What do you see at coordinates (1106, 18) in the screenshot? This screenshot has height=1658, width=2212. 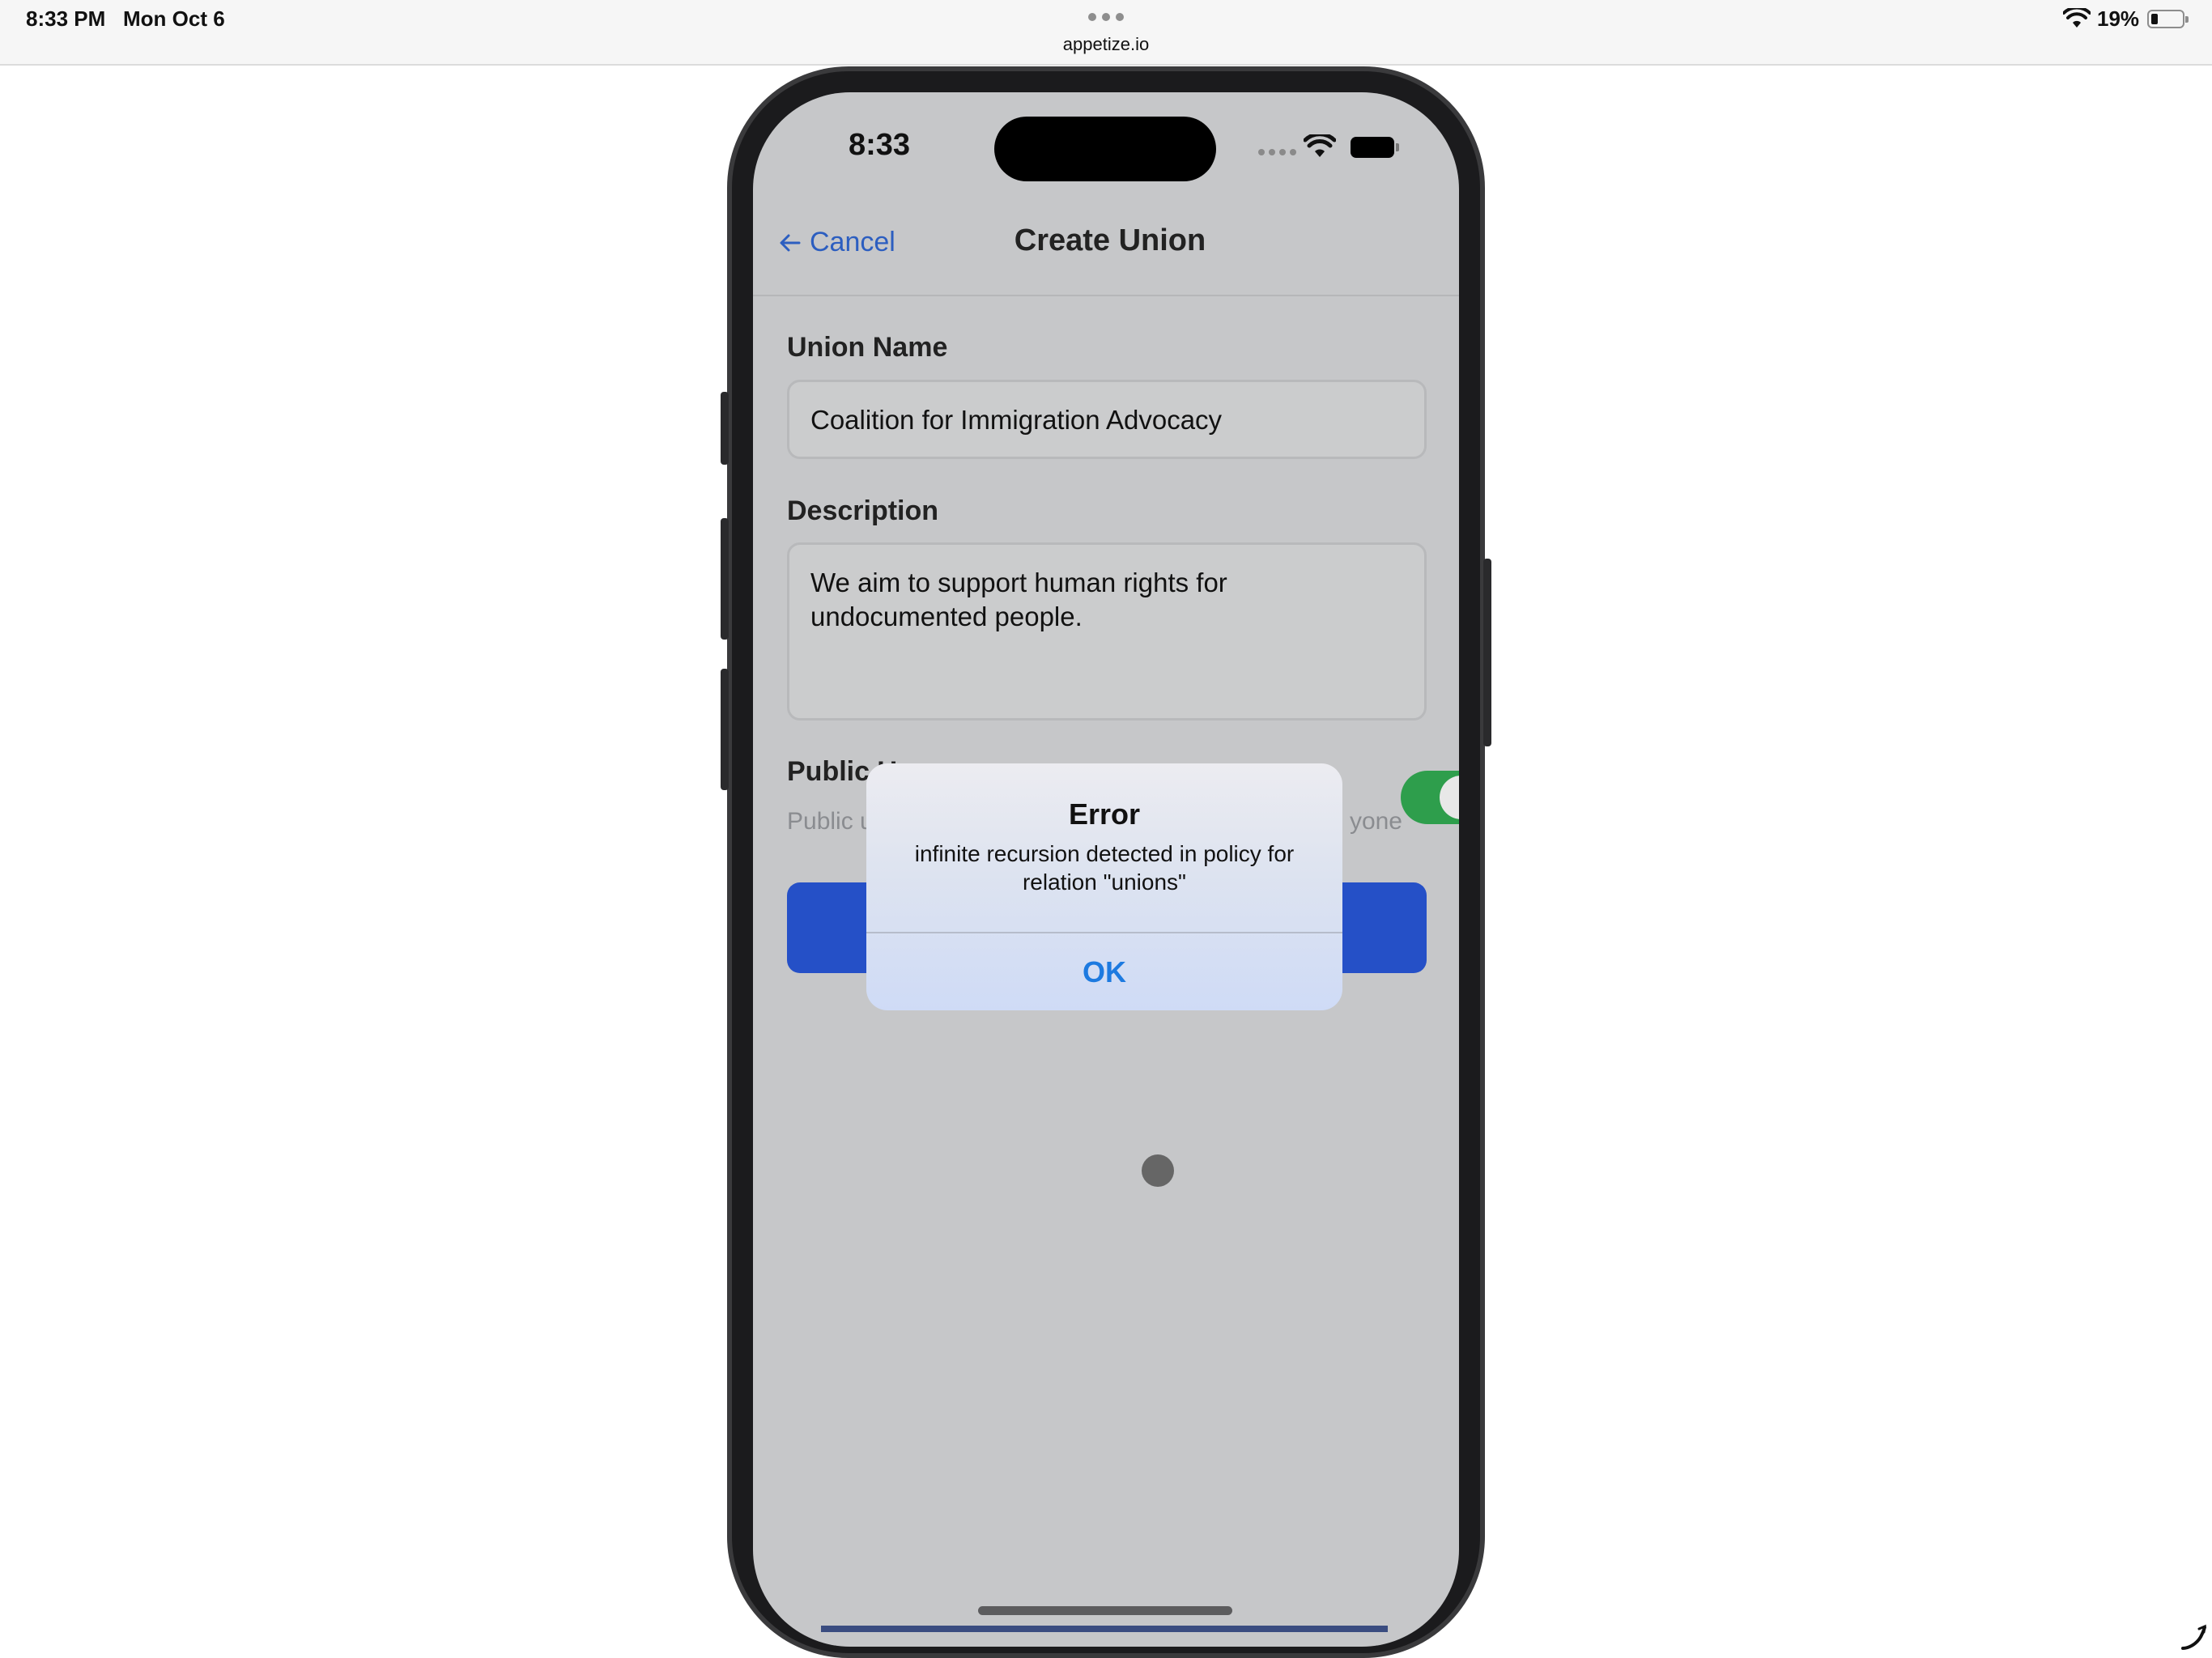 I see `multitasking-dots-icon` at bounding box center [1106, 18].